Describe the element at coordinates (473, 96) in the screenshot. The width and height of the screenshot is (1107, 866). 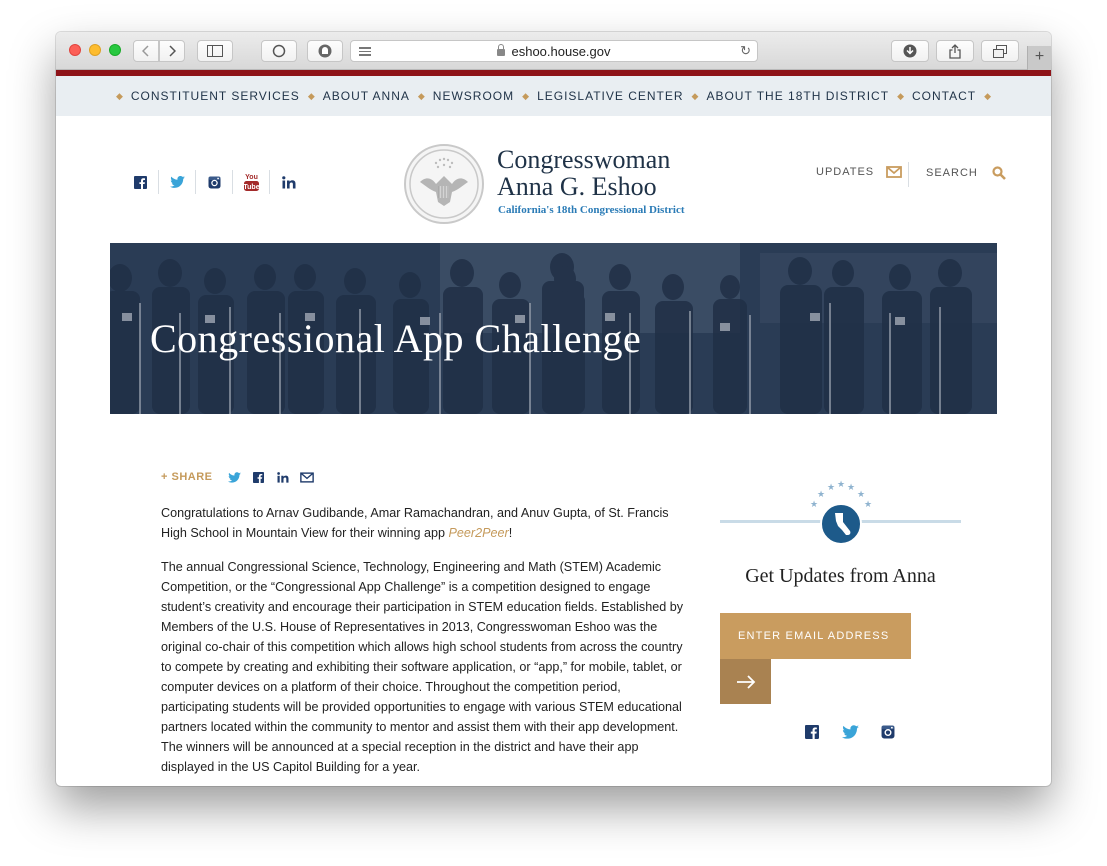
I see `nav-newsroom: NEWSROOM` at that location.